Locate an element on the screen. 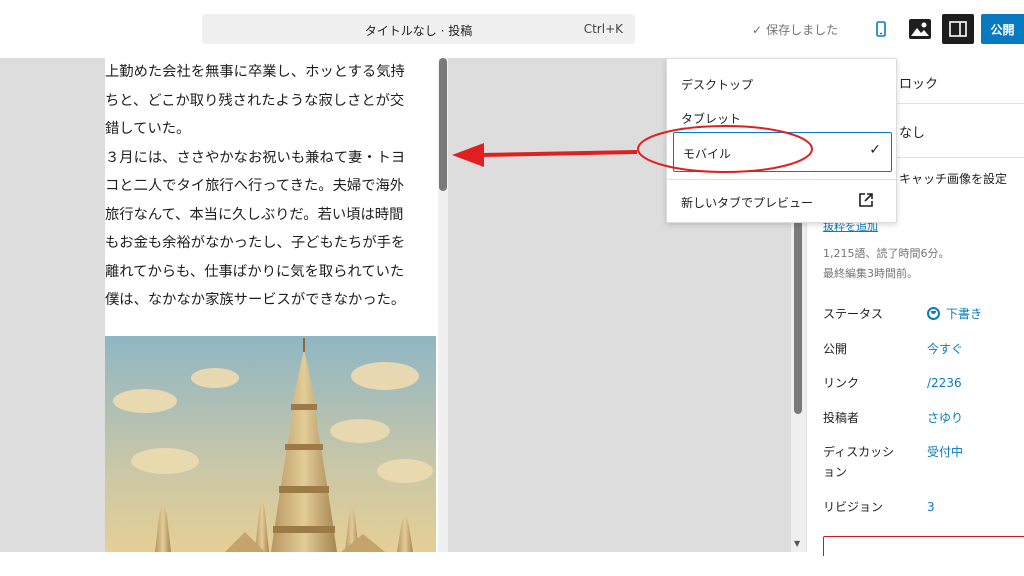 This screenshot has width=1024, height=576. status-value: 下書き is located at coordinates (954, 314).